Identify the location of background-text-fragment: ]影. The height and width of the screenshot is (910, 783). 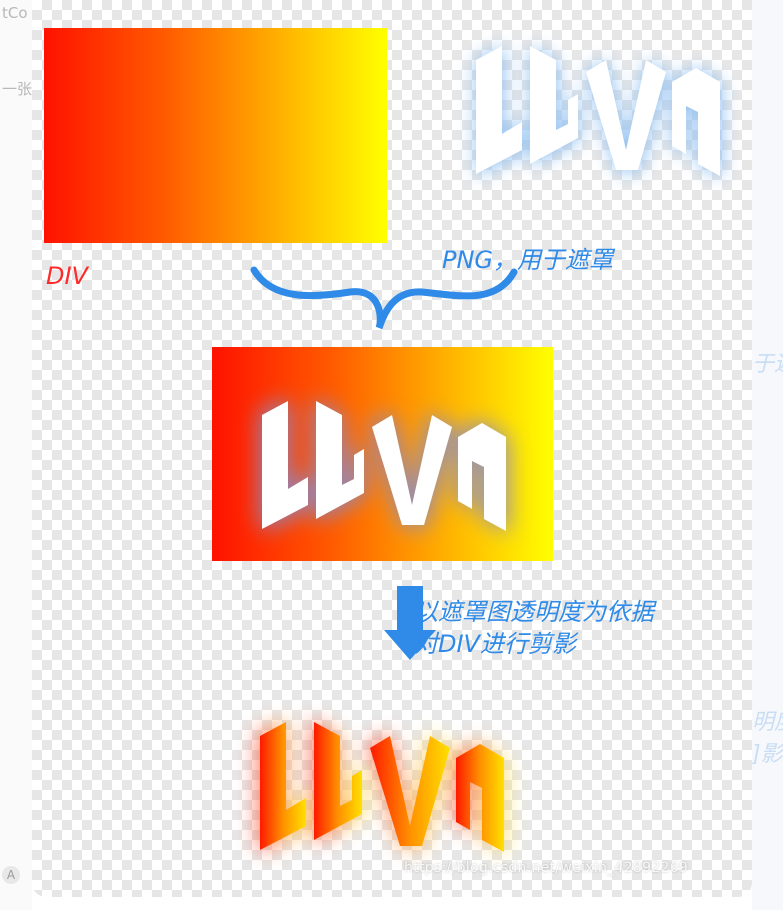
(767, 754).